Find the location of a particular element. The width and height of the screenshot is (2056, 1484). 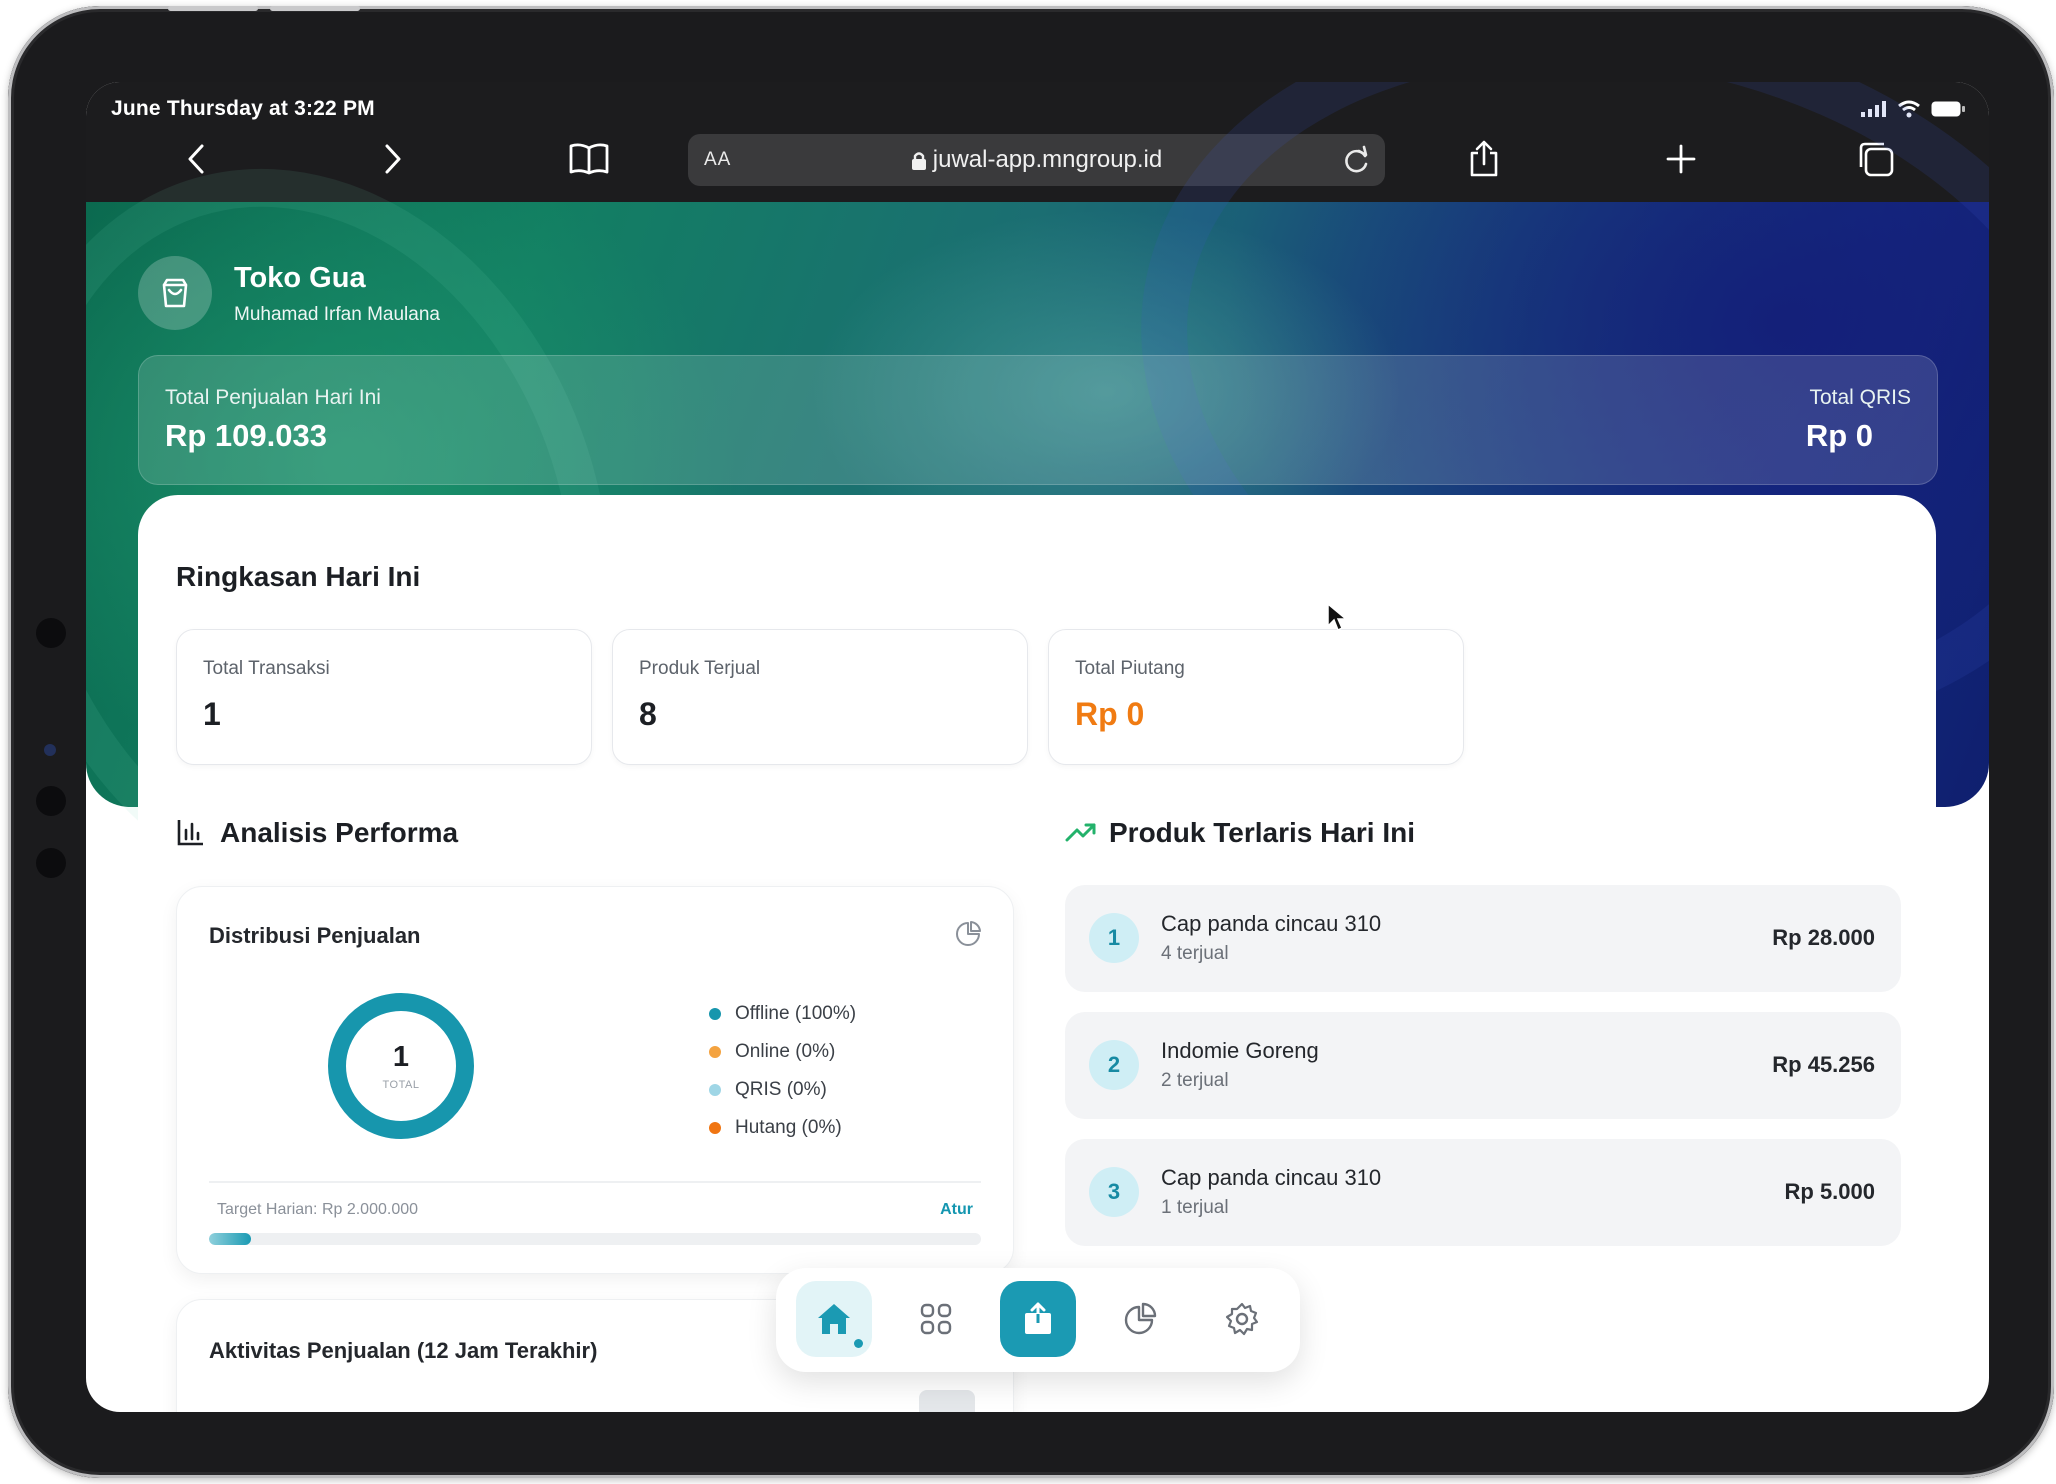

product-name: Indomie Goreng is located at coordinates (1240, 1050).